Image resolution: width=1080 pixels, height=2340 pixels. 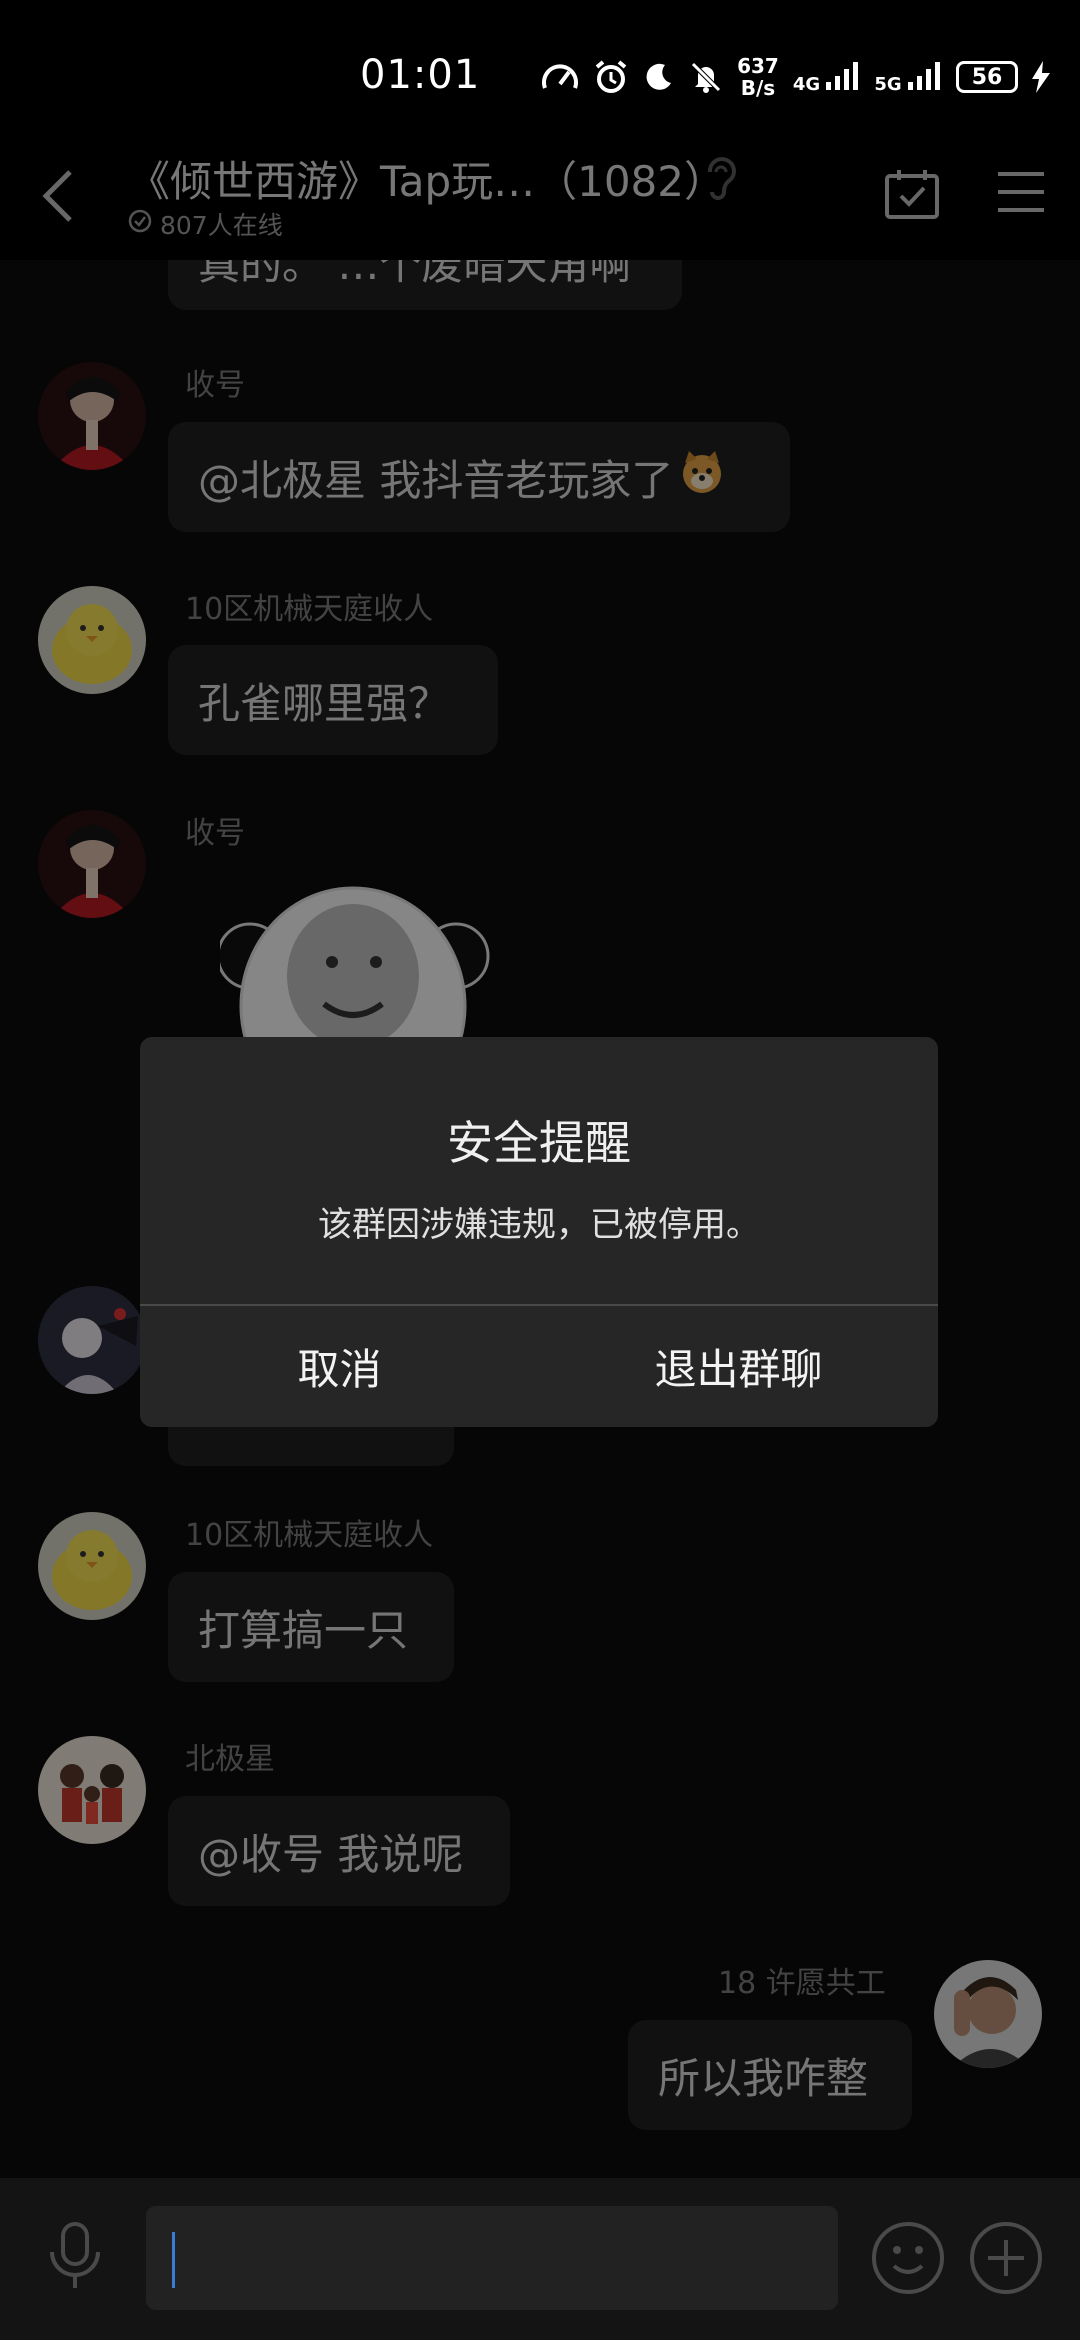 I want to click on net-speed-value: 637, so click(x=758, y=66).